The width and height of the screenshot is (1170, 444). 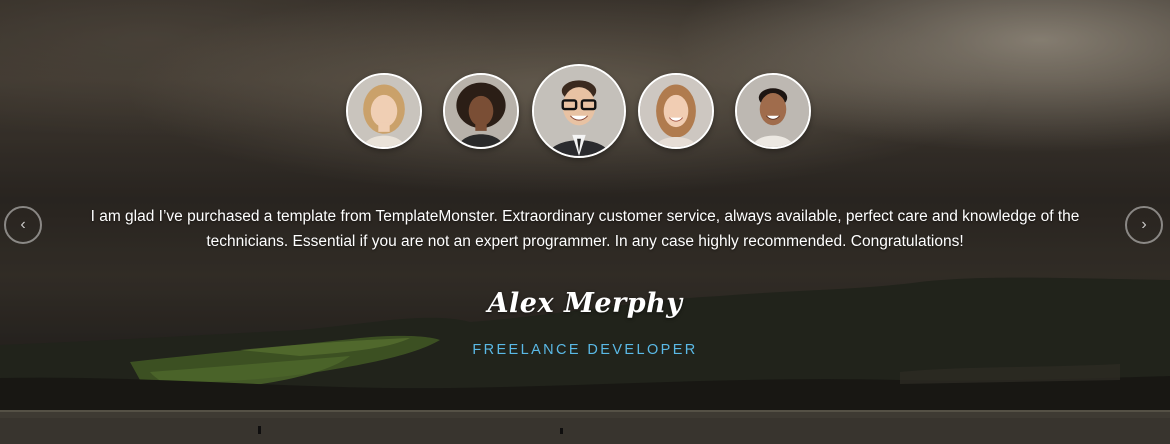 I want to click on avatar-smiling-man-image, so click(x=773, y=111).